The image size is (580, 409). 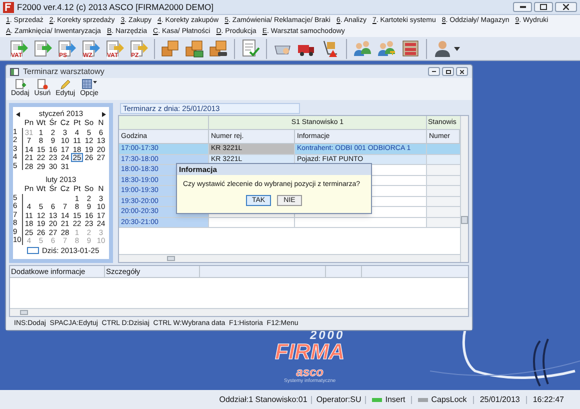 What do you see at coordinates (442, 48) in the screenshot?
I see `user-icon` at bounding box center [442, 48].